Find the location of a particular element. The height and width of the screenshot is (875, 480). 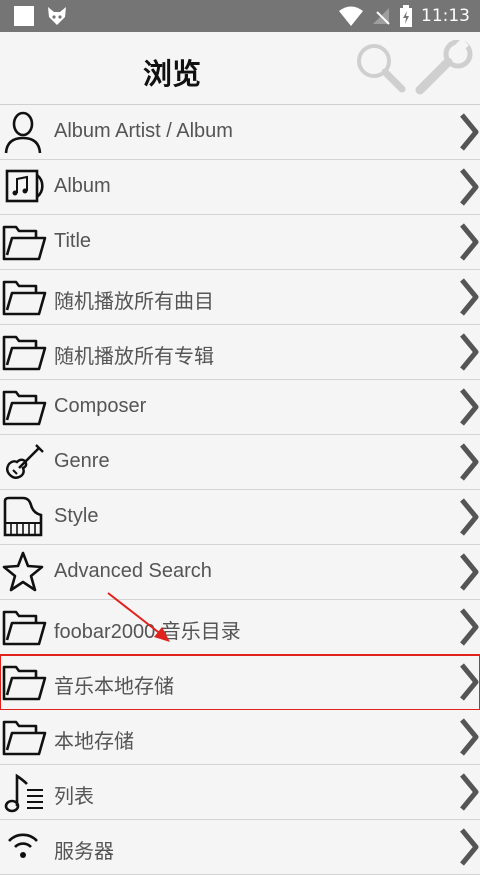

browse-item: Album is located at coordinates (240, 187).